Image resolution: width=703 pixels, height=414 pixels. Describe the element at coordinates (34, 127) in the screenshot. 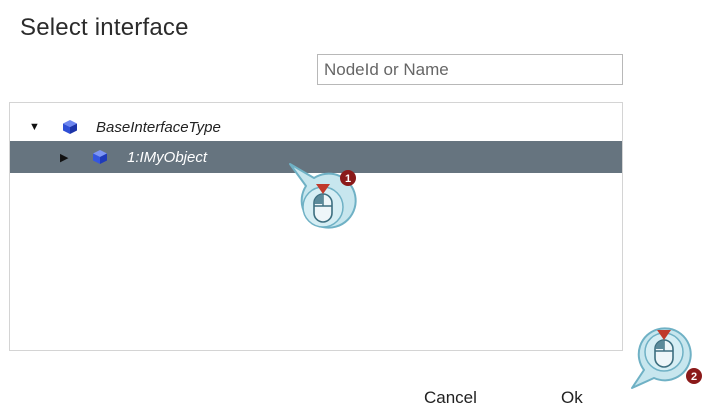

I see `expand-arrow-icon: ▼` at that location.